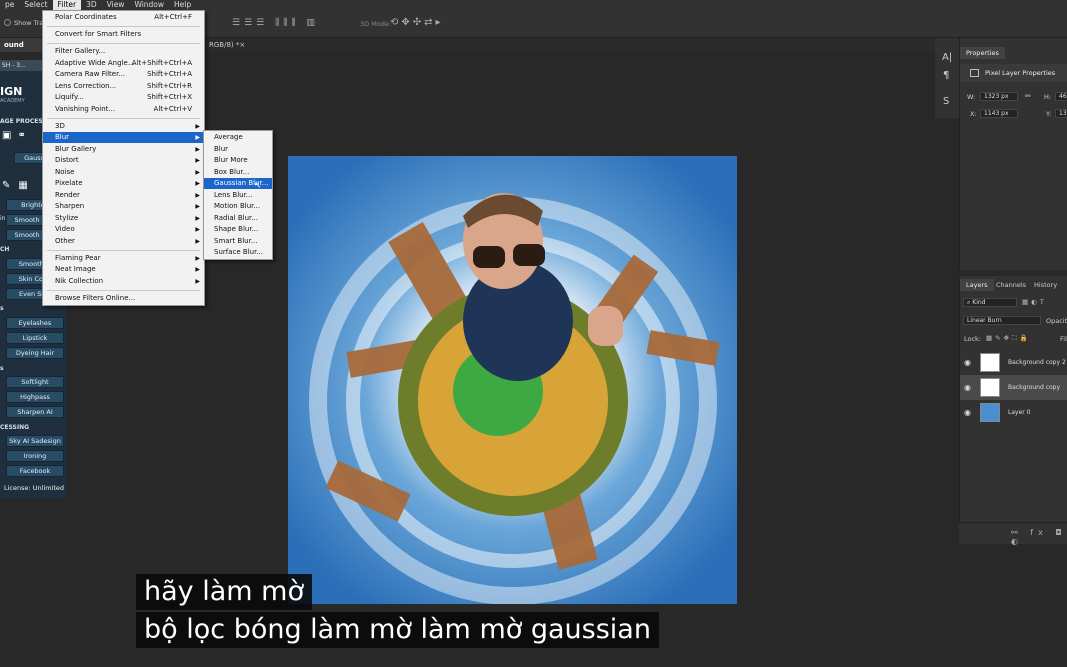 The height and width of the screenshot is (667, 1067). Describe the element at coordinates (123, 97) in the screenshot. I see `menu-item-liquify: Liquify... Shift+Ctrl+X` at that location.